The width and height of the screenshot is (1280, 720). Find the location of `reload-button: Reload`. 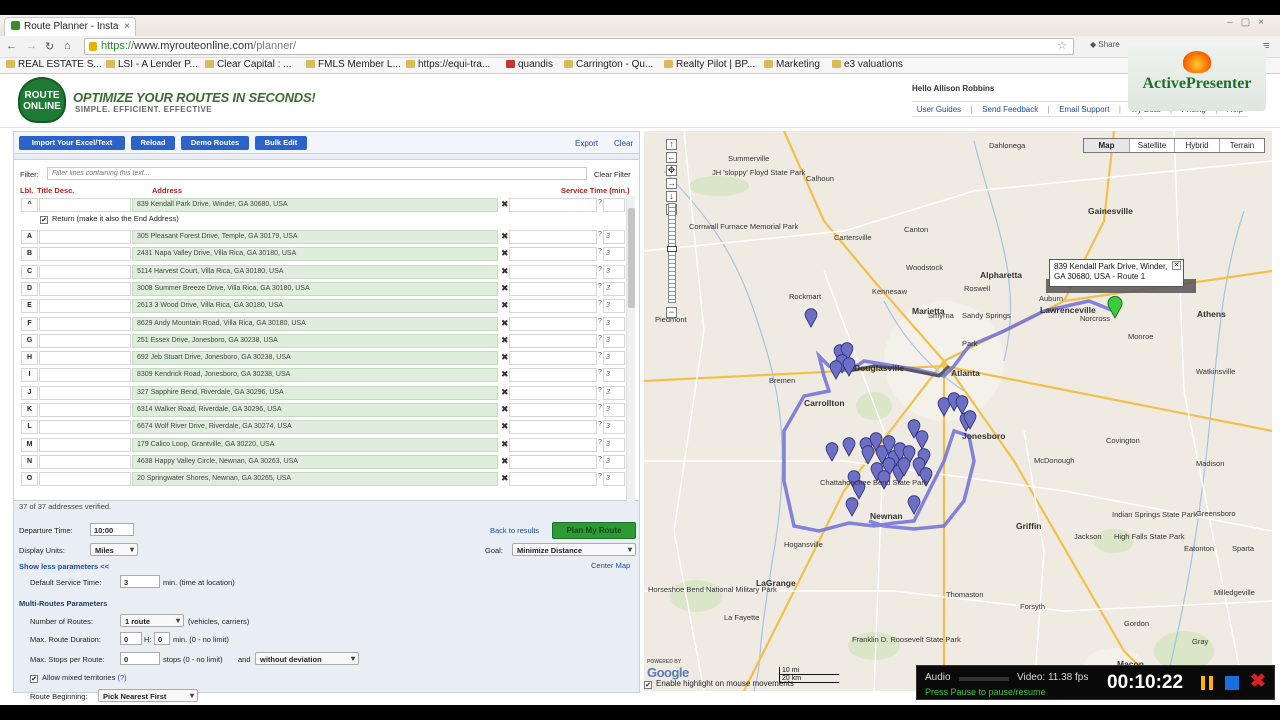

reload-button: Reload is located at coordinates (153, 143).